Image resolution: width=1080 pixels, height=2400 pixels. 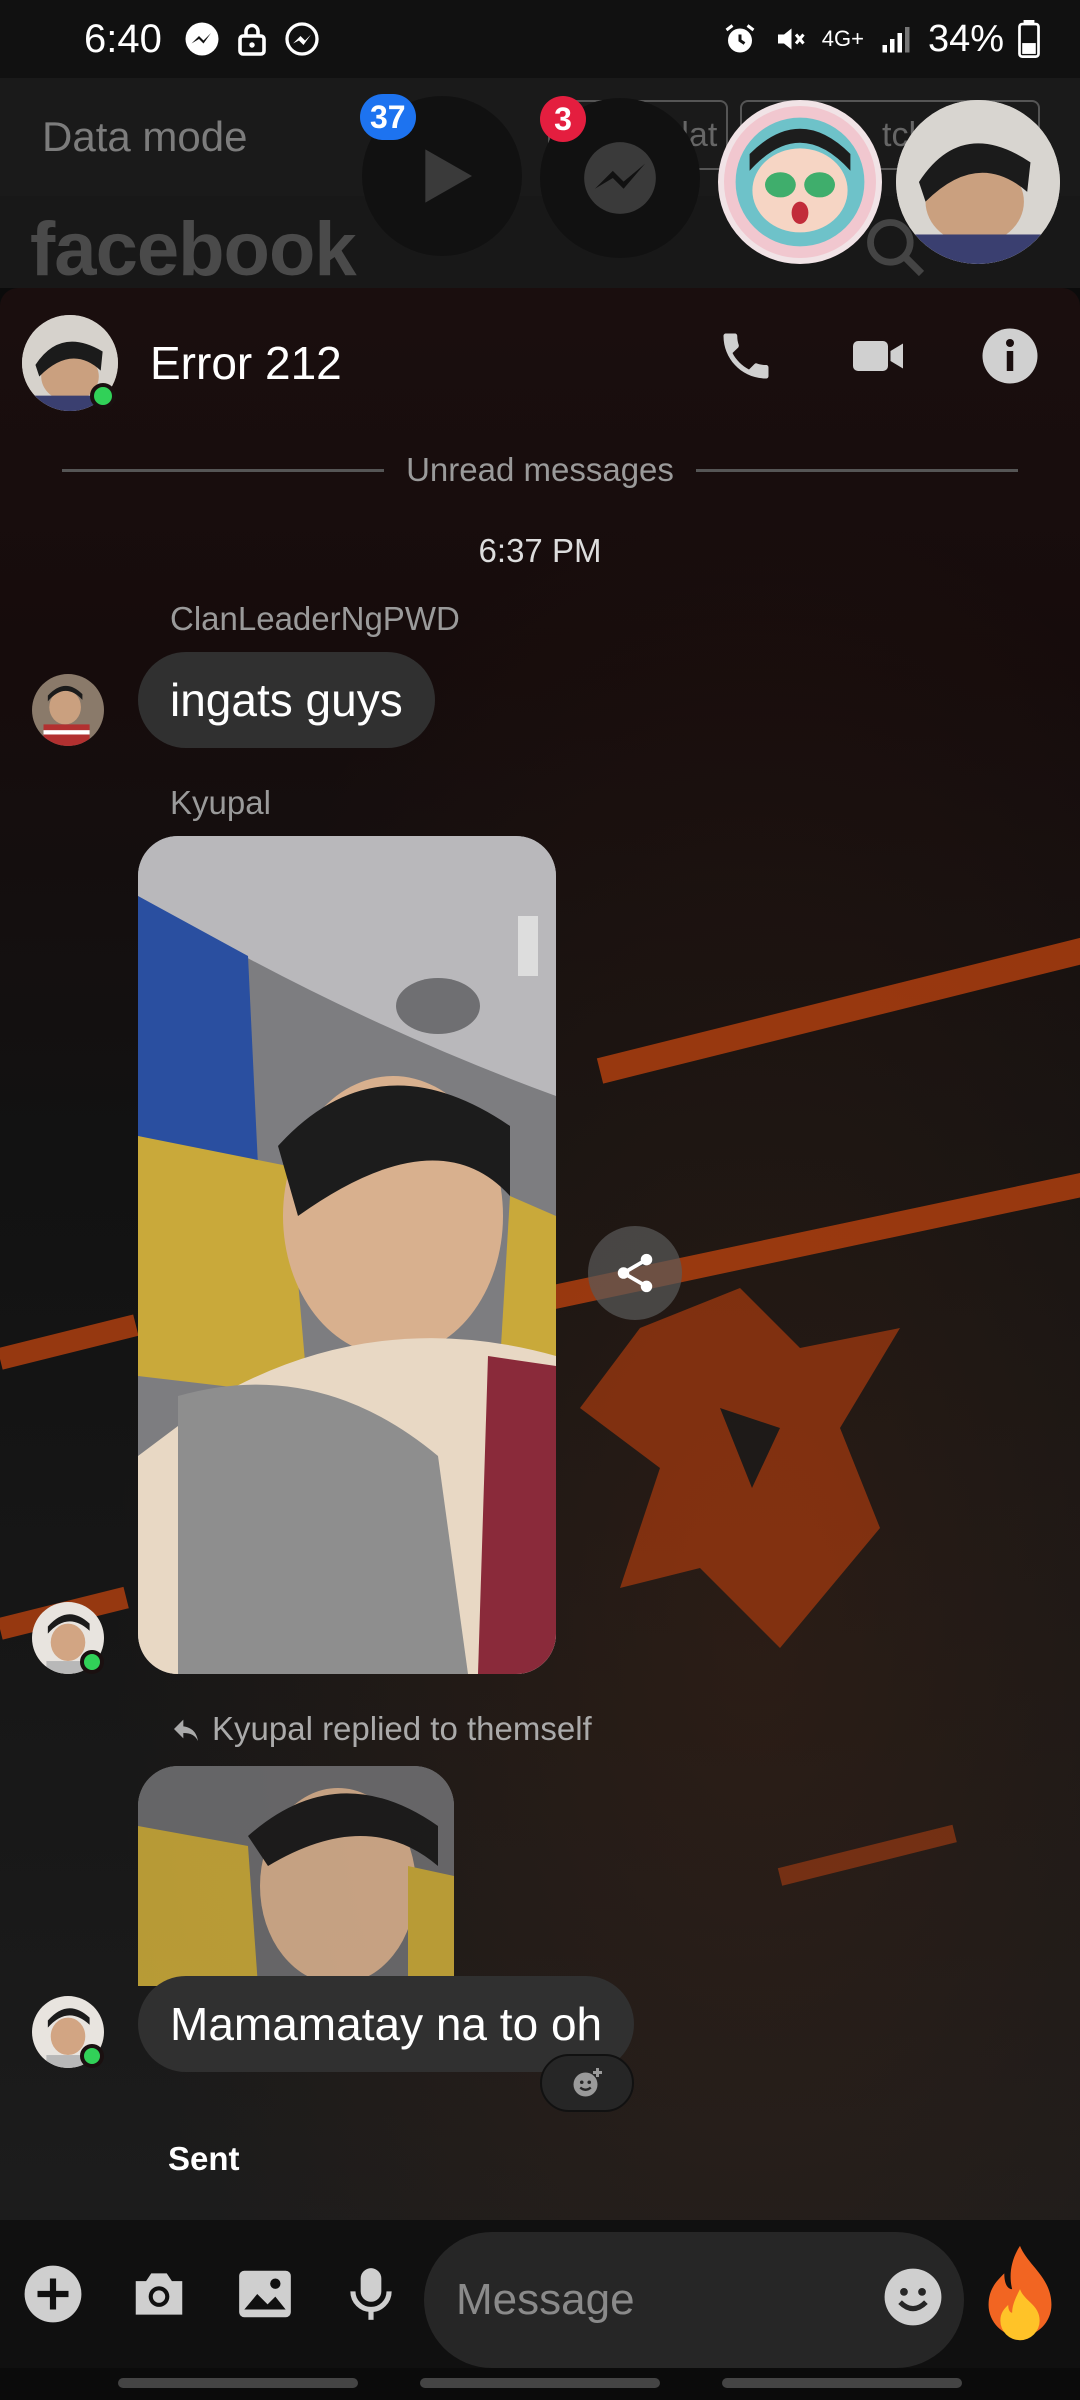 I want to click on chat-title: Error 212, so click(x=246, y=363).